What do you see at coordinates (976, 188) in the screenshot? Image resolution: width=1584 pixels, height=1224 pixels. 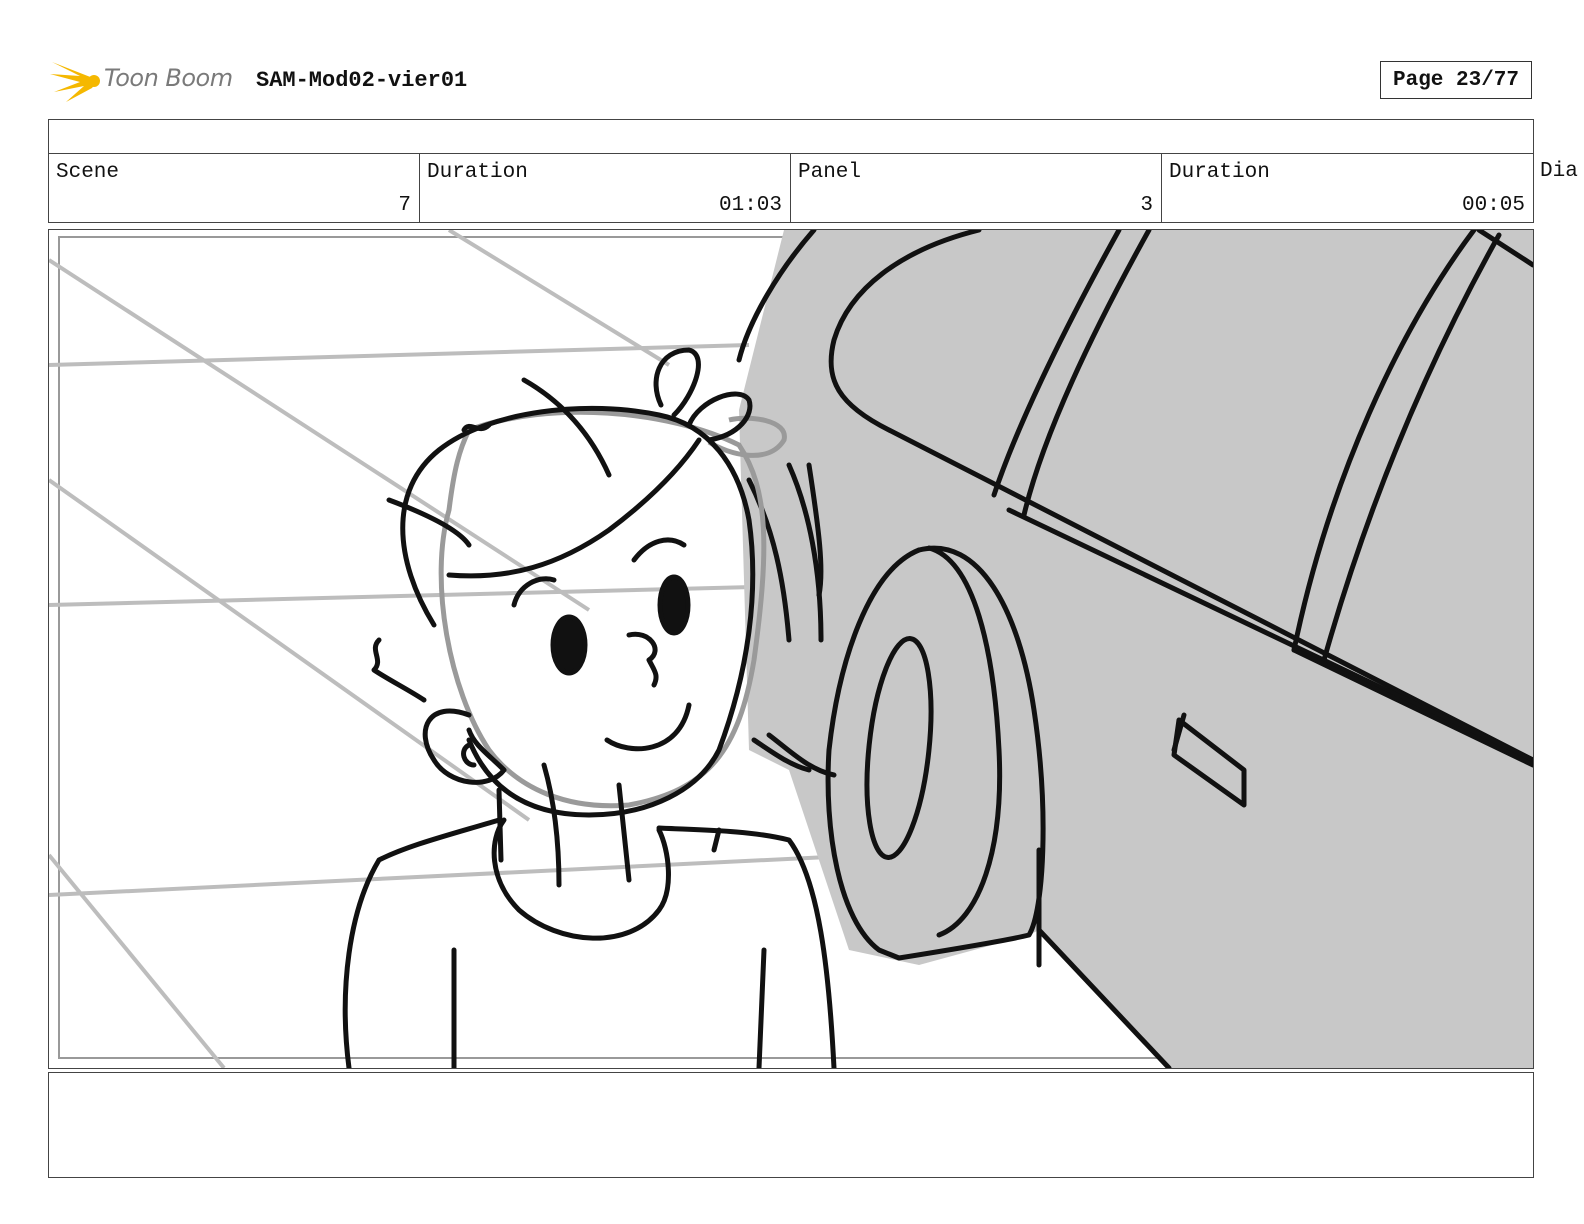 I see `panel-cell: Panel 3` at bounding box center [976, 188].